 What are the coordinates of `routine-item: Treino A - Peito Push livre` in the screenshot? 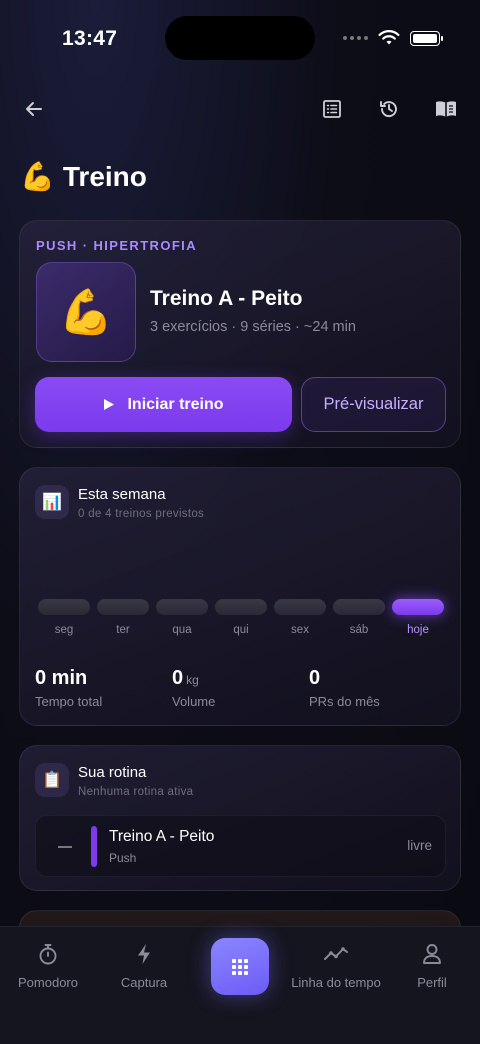 It's located at (240, 846).